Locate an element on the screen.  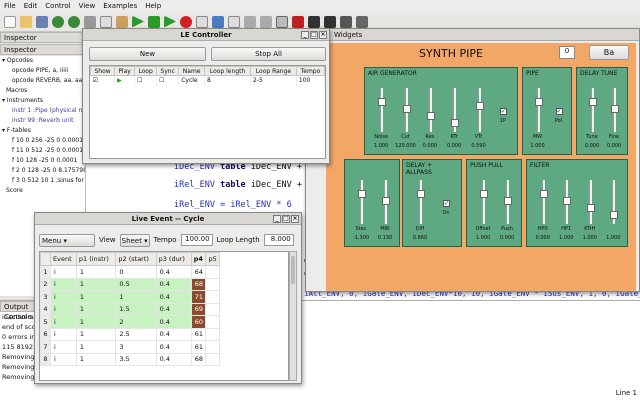
table-cell: 68 is located at coordinates (198, 284).